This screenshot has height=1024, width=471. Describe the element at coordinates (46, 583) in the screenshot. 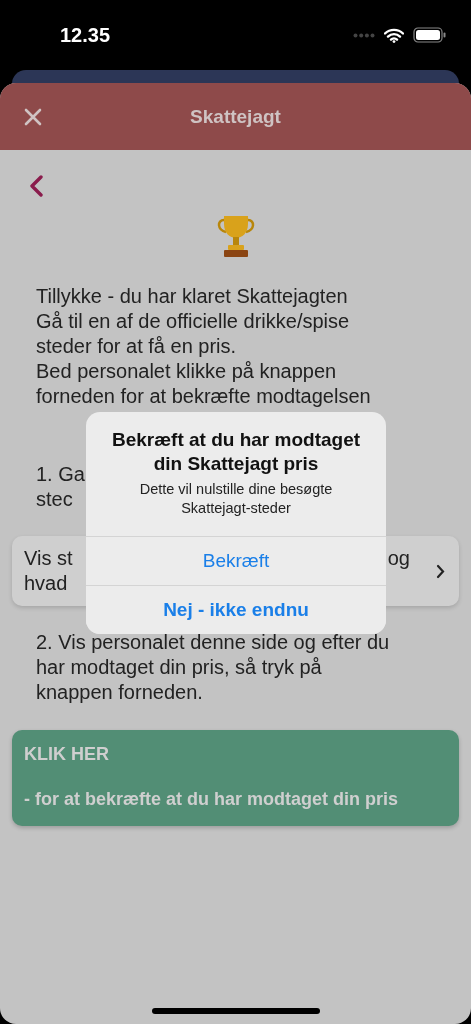

I see `card-text: hvad` at that location.